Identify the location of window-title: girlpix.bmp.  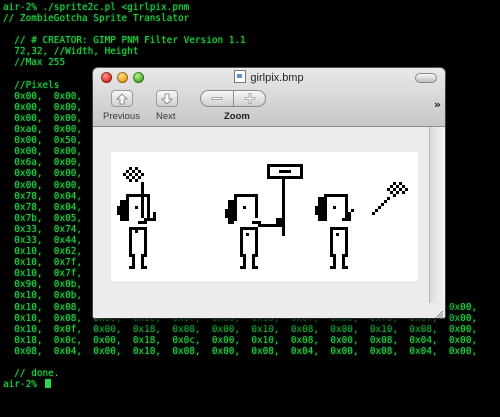
(277, 78).